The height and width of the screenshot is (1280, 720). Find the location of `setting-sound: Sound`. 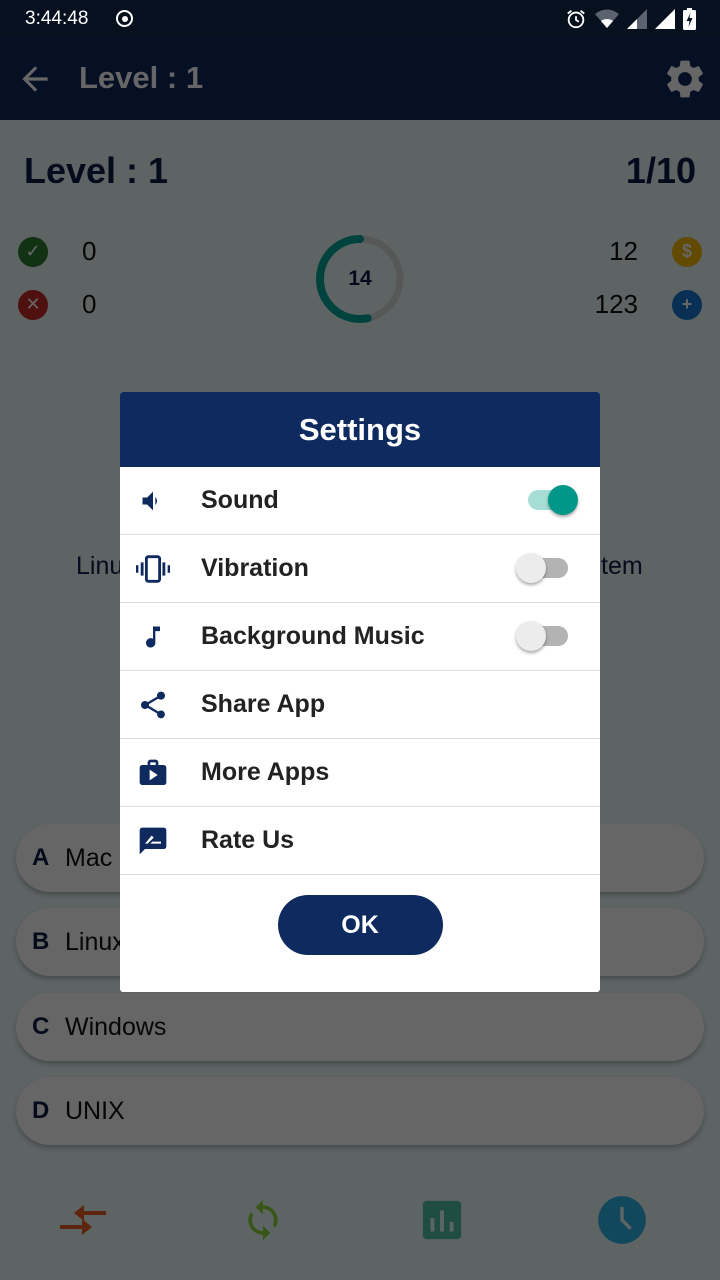

setting-sound: Sound is located at coordinates (360, 501).